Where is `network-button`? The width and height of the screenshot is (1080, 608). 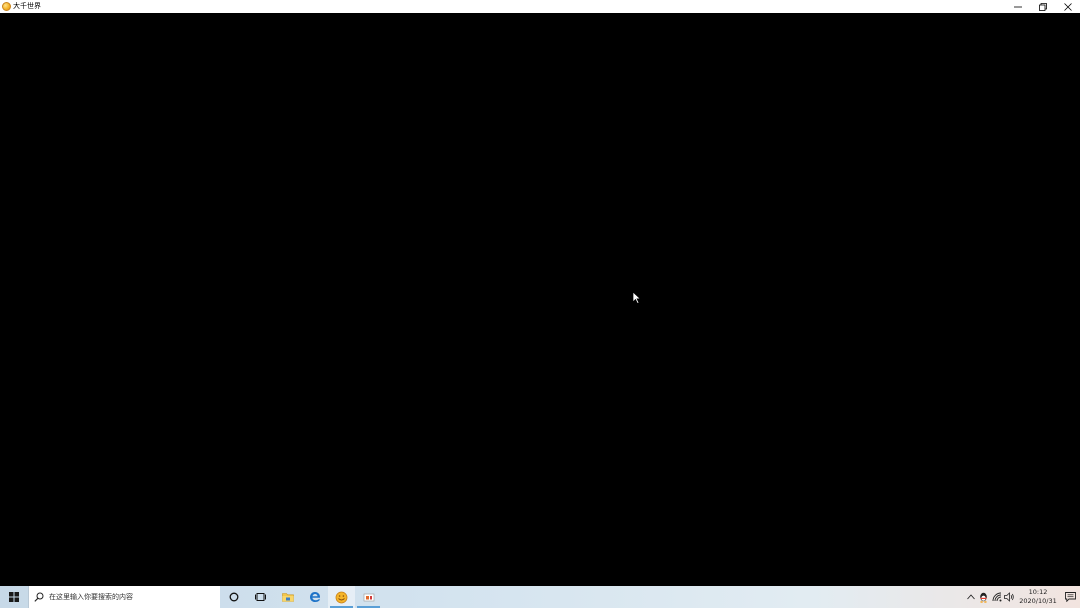
network-button is located at coordinates (996, 597).